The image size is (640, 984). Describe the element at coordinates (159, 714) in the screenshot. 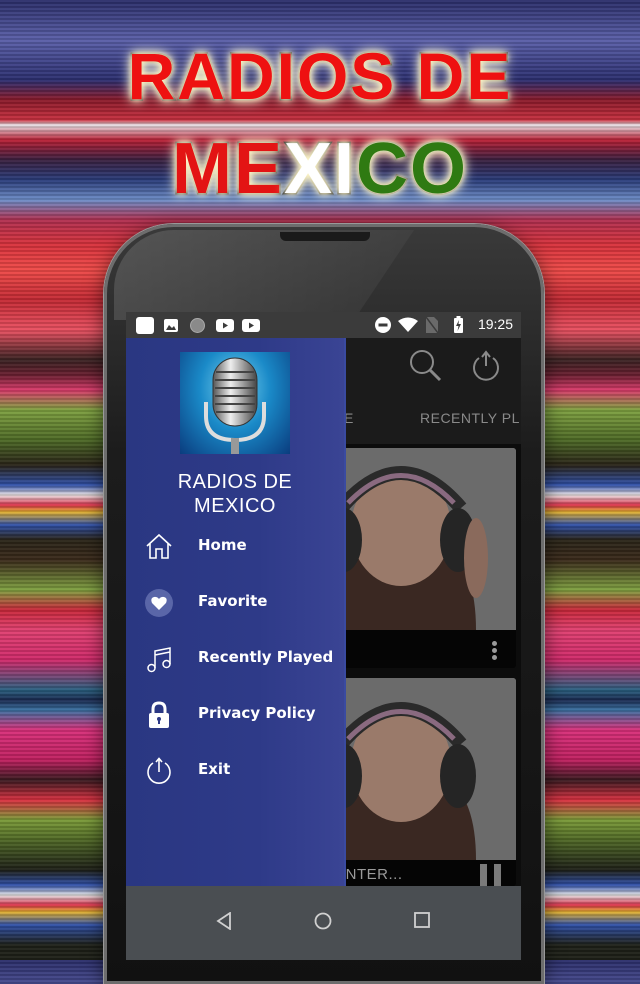

I see `lock-icon` at that location.